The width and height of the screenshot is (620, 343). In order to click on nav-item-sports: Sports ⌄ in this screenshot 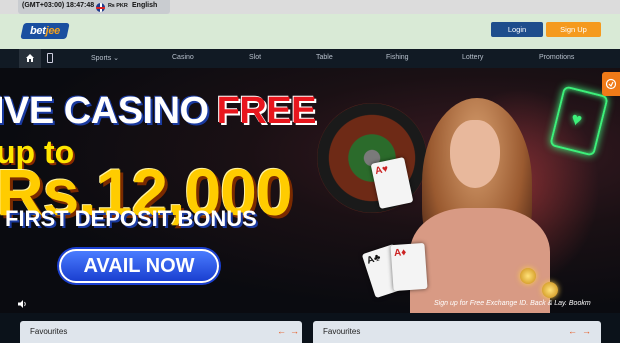, I will do `click(105, 58)`.